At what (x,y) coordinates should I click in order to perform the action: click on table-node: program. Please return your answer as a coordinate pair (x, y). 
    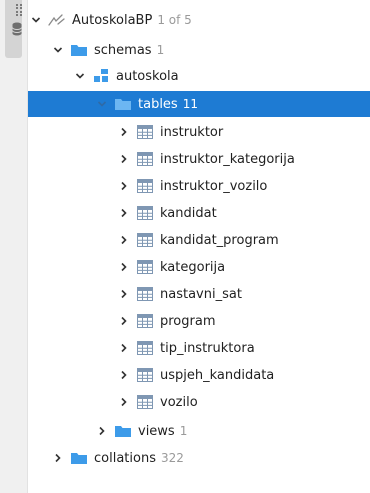
    Looking at the image, I should click on (199, 321).